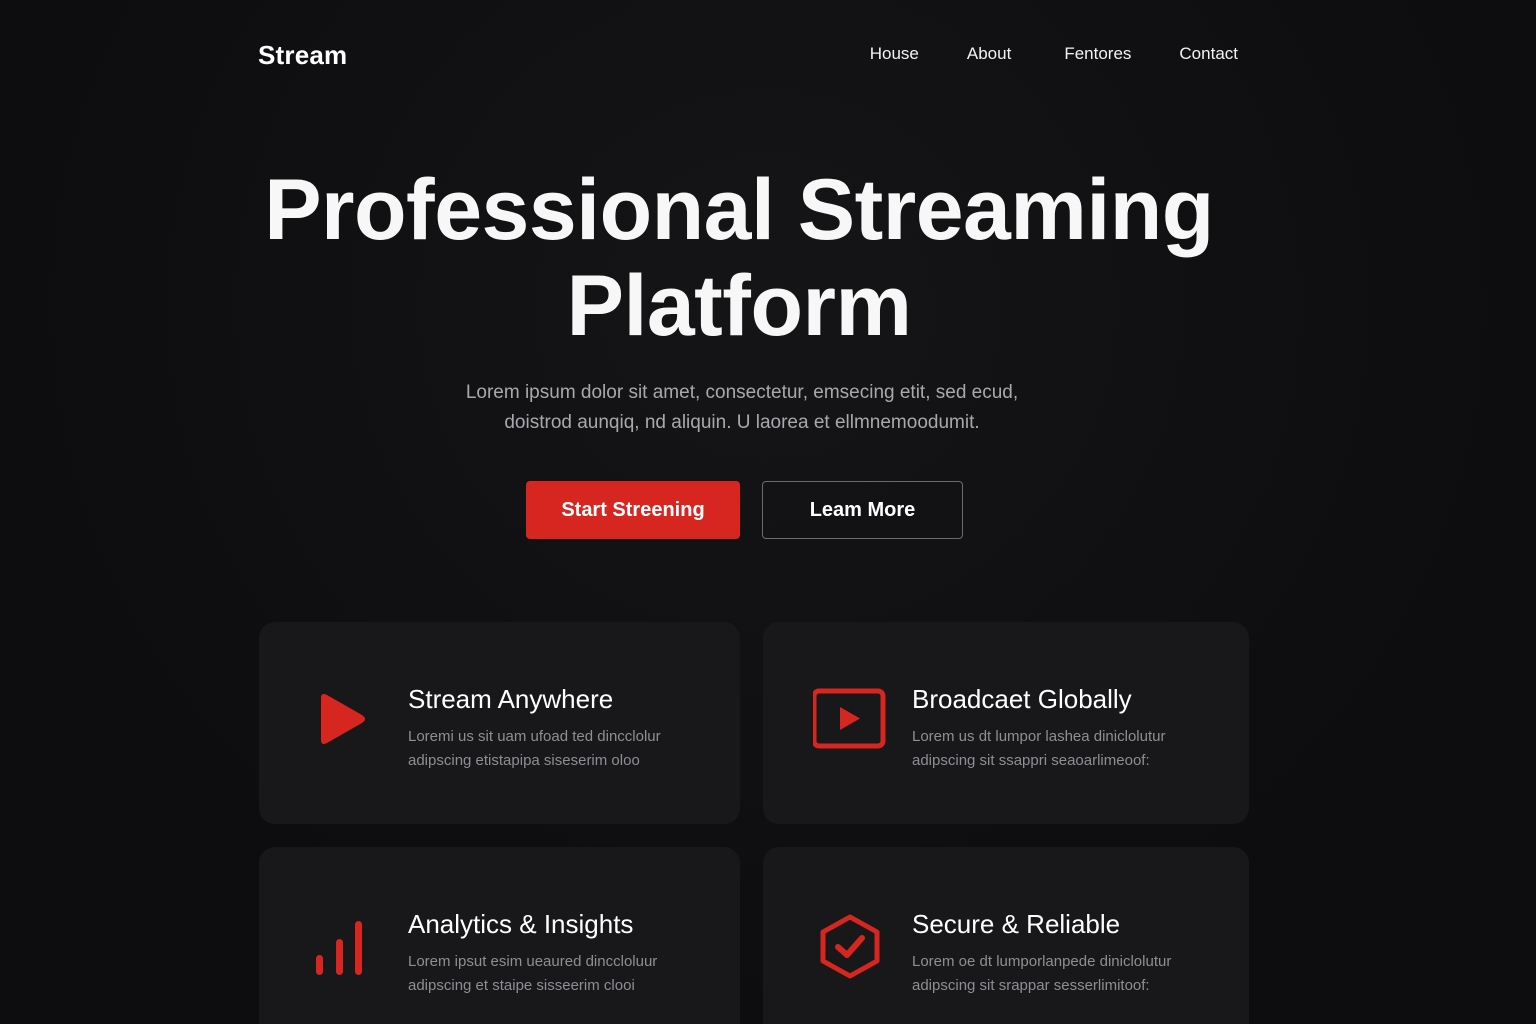  What do you see at coordinates (1039, 736) in the screenshot?
I see `feature-description-line-1: Lorem us dt lumpor lashea diniclolutur` at bounding box center [1039, 736].